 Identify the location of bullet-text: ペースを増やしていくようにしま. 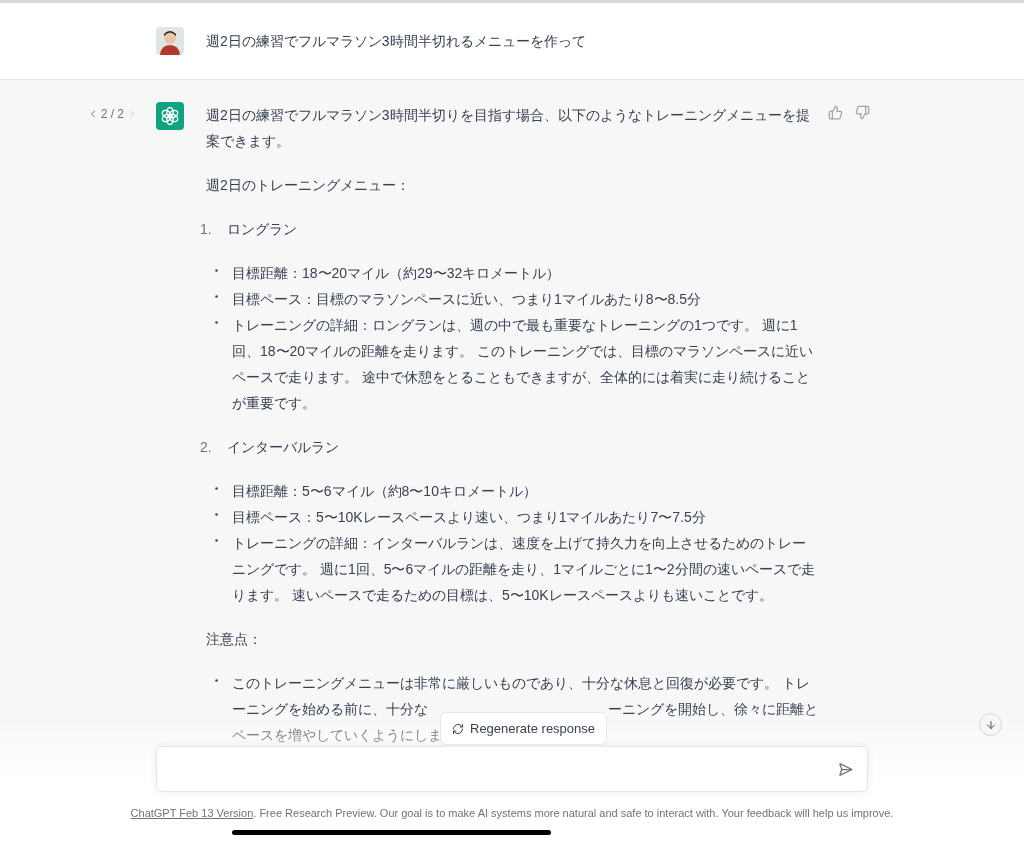
(337, 735).